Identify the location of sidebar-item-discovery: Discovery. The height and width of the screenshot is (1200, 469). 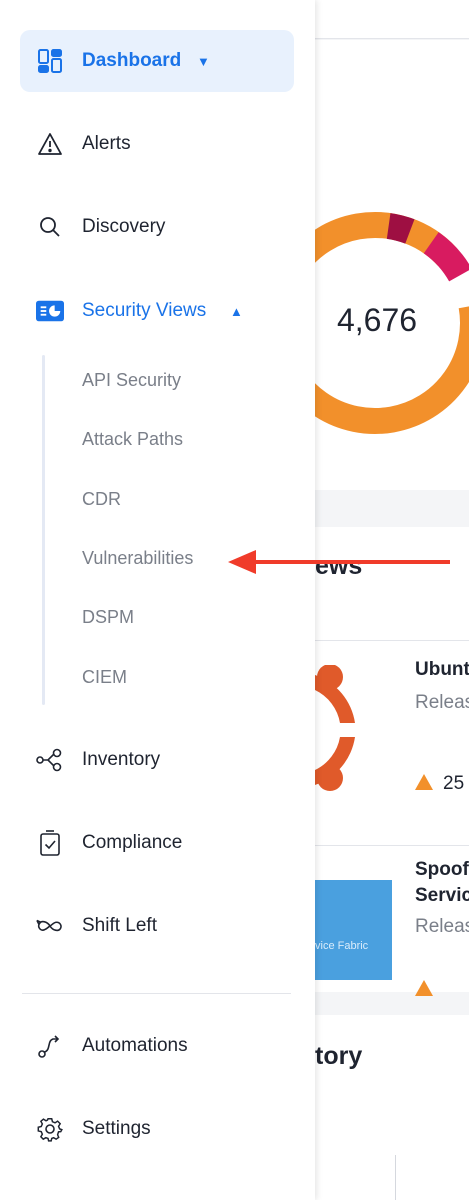
(157, 227).